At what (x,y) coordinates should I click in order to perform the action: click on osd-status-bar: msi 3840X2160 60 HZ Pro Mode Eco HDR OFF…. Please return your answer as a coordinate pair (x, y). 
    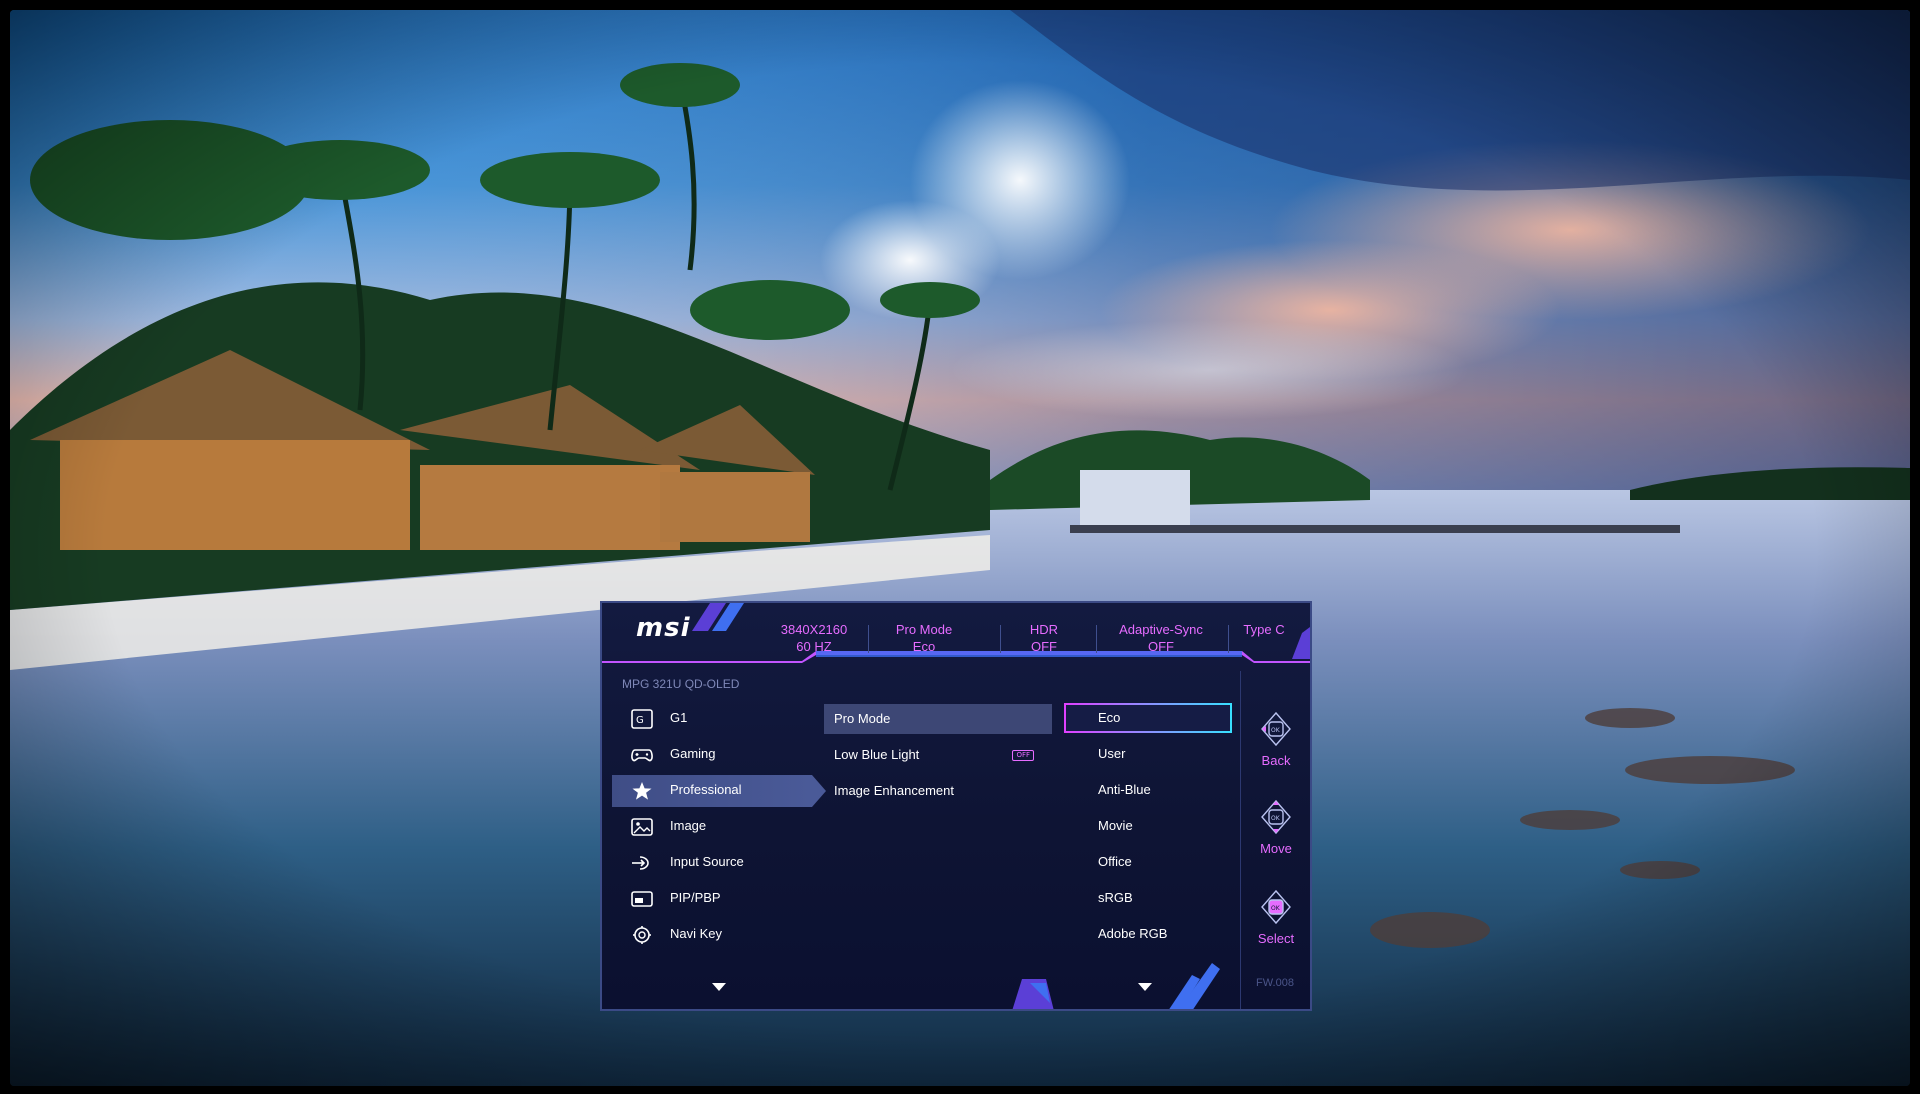
    Looking at the image, I should click on (956, 637).